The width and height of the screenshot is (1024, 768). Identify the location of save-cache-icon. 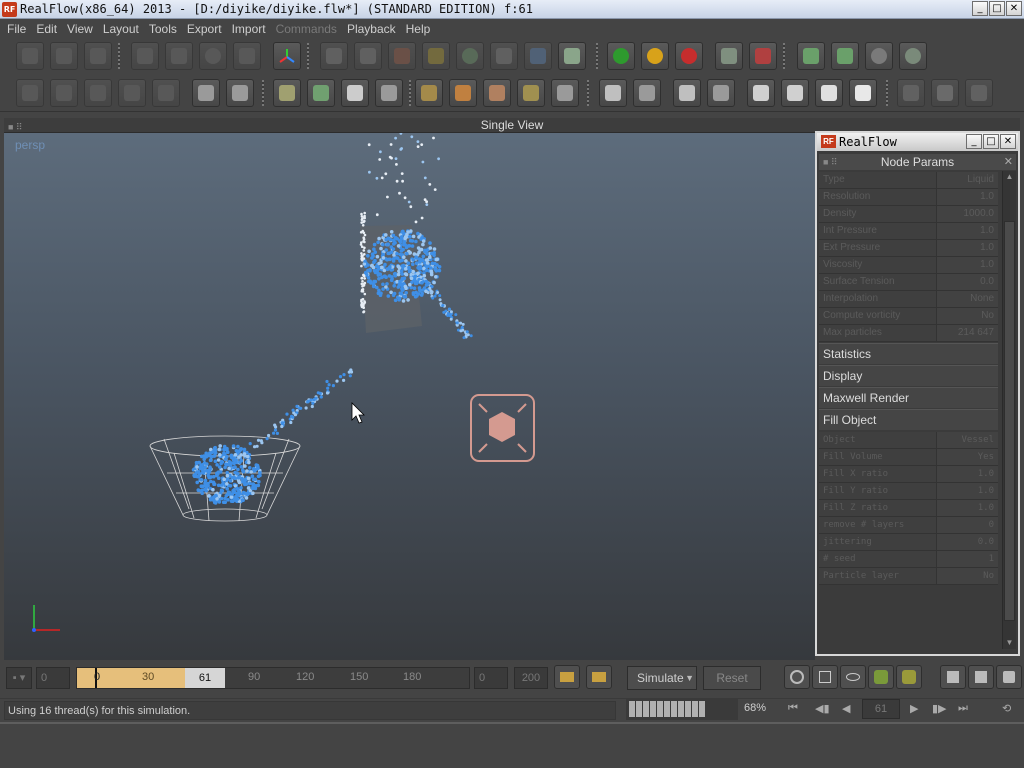
(729, 56).